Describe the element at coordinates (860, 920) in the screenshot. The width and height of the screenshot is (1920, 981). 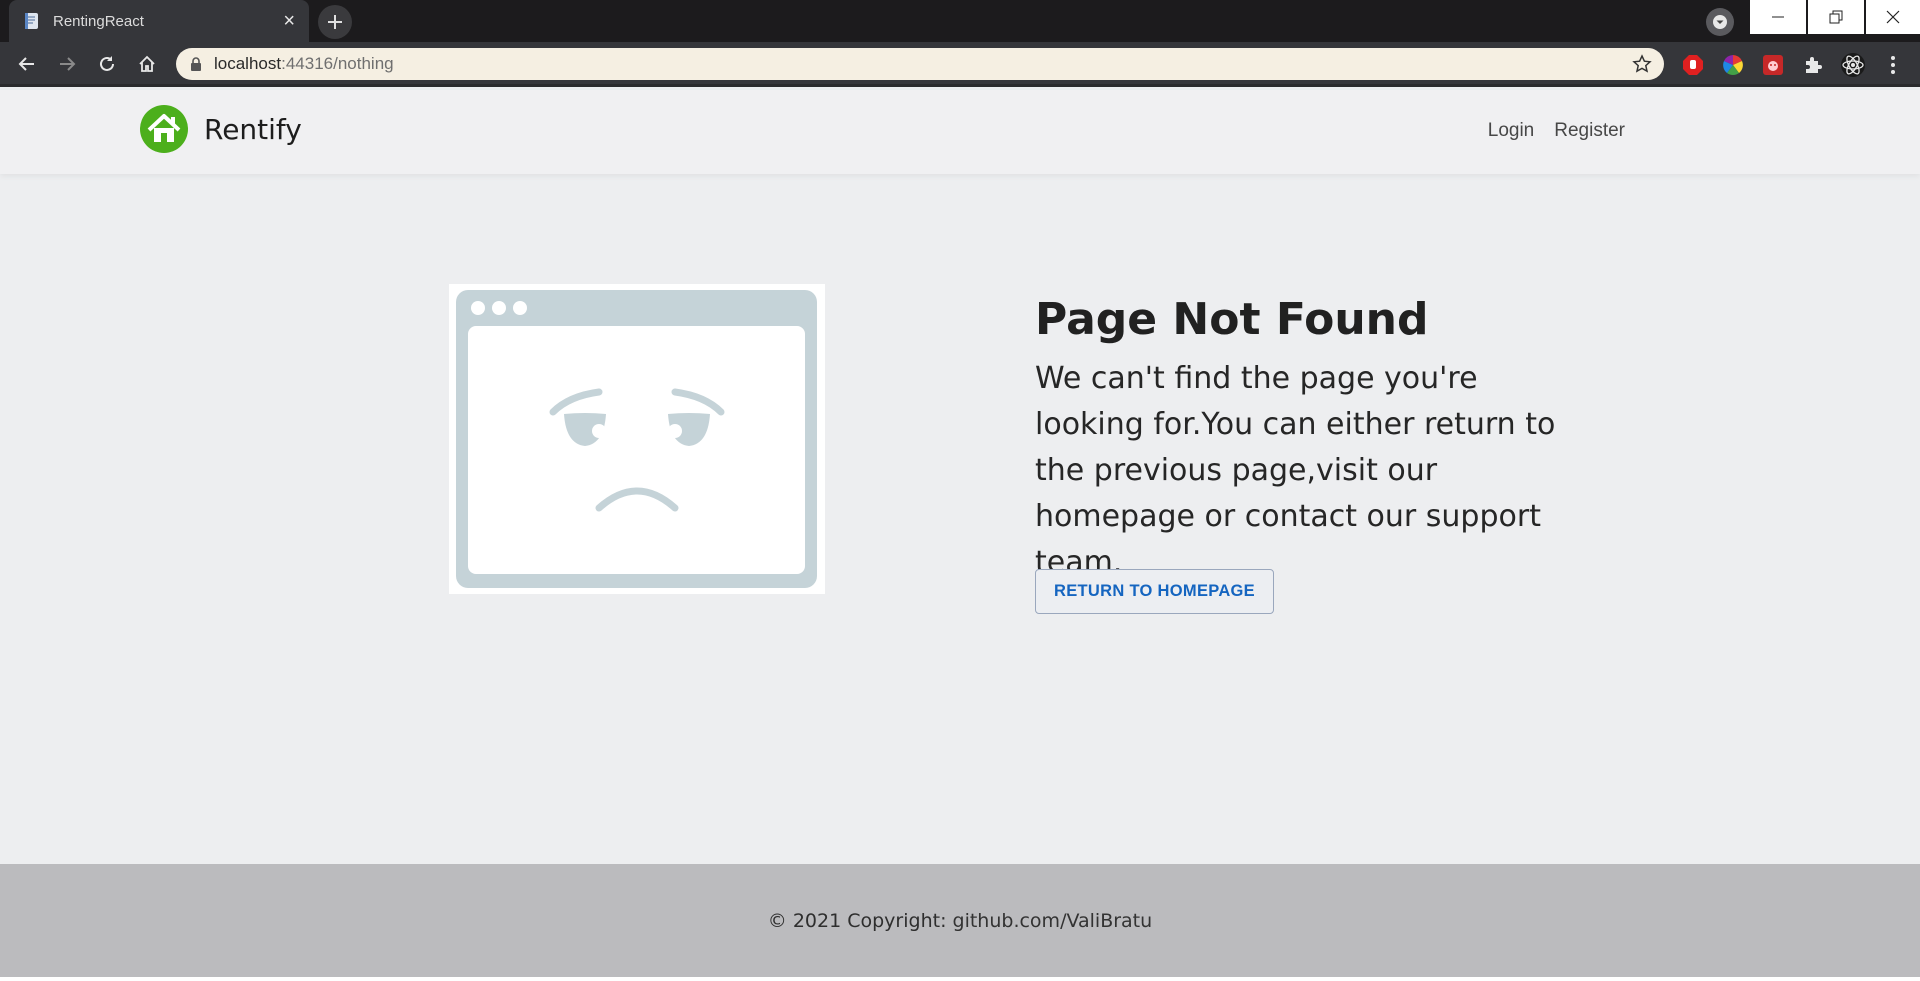
I see `copyright-prefix: © 2021 Copyright:` at that location.